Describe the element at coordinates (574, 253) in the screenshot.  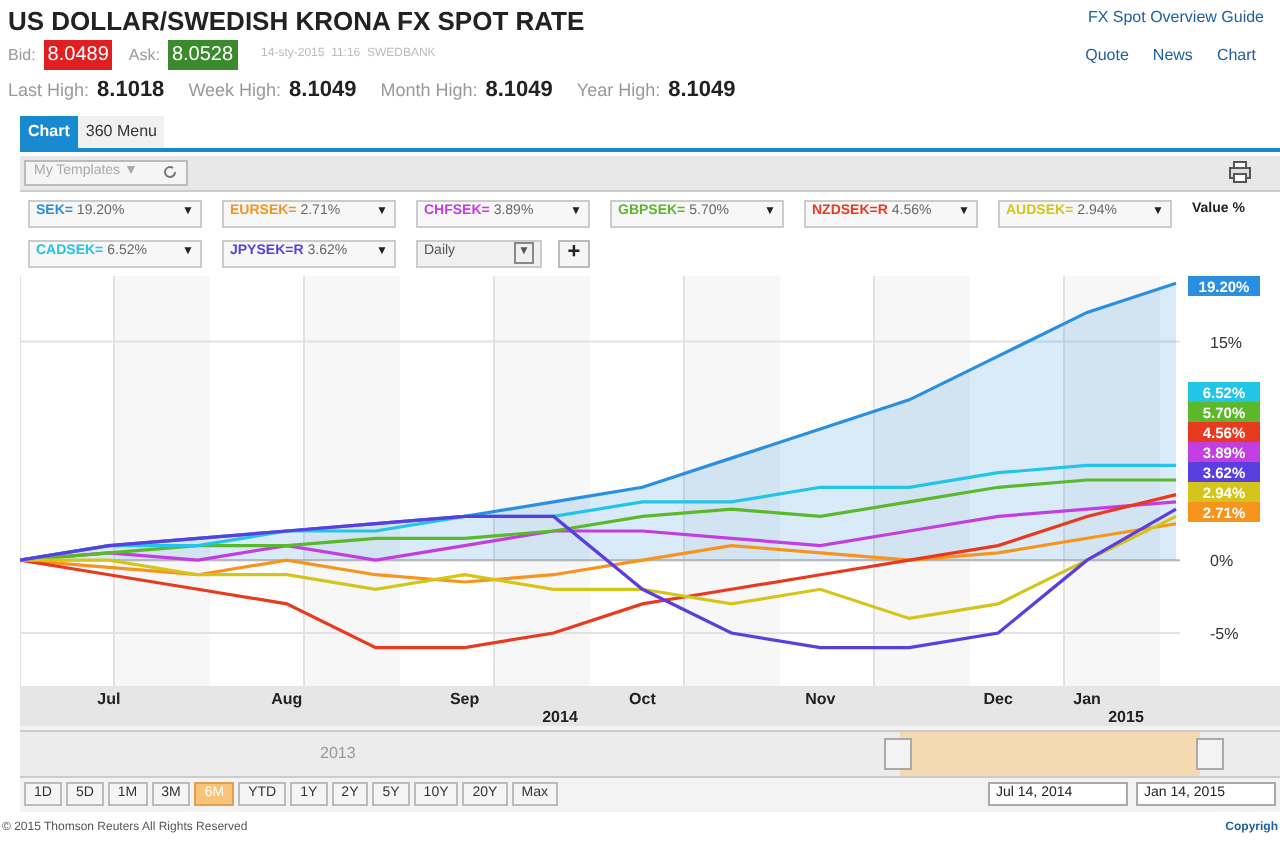
I see `add-button: +` at that location.